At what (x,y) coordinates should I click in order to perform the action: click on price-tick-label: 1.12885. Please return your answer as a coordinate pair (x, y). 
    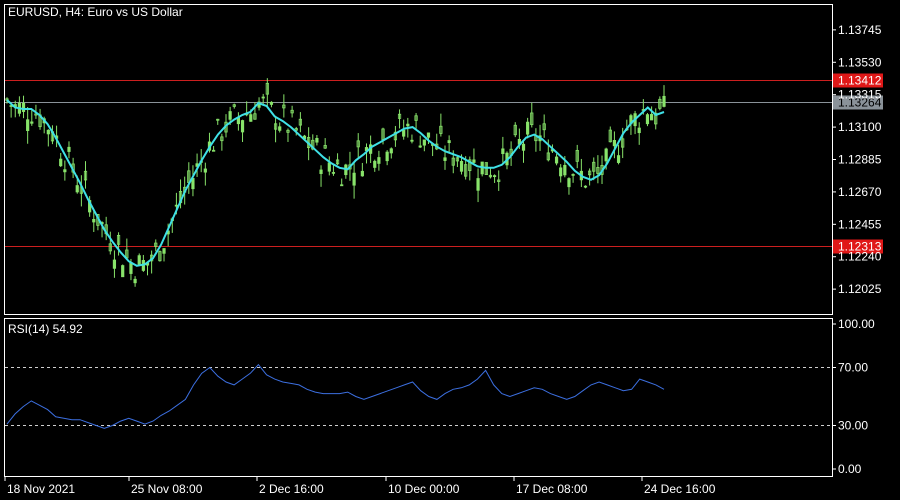
    Looking at the image, I should click on (860, 160).